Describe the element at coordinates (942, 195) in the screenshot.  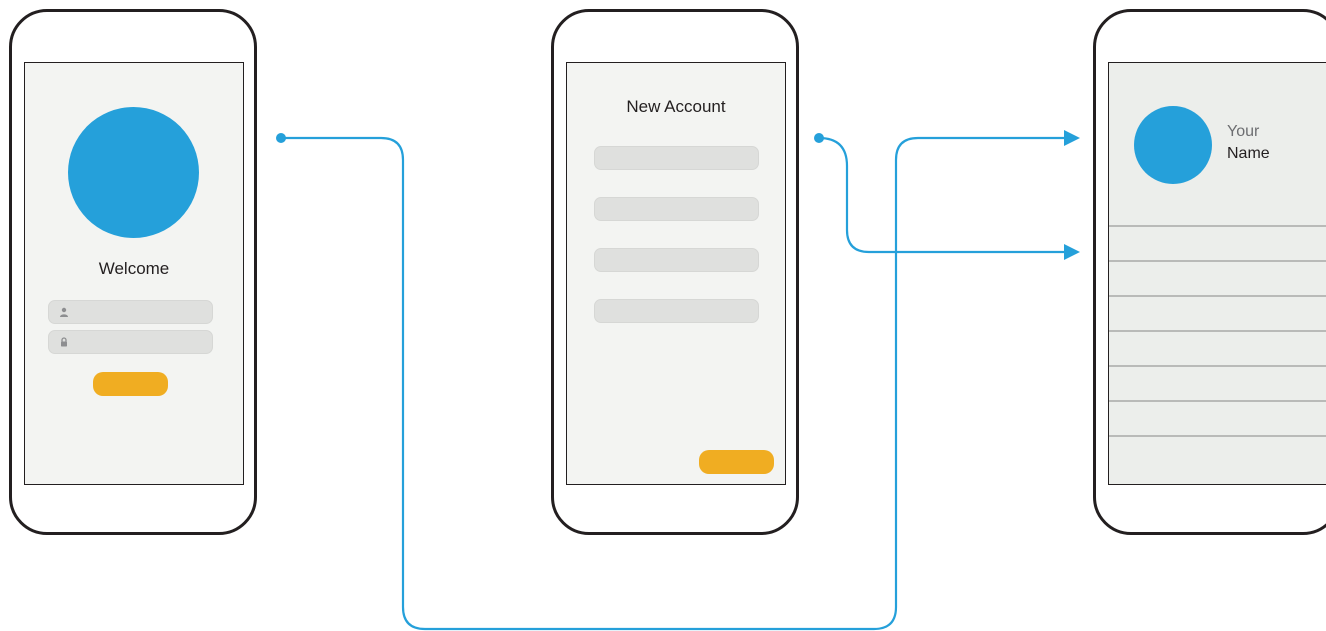
I see `flow-signup-to-profile` at that location.